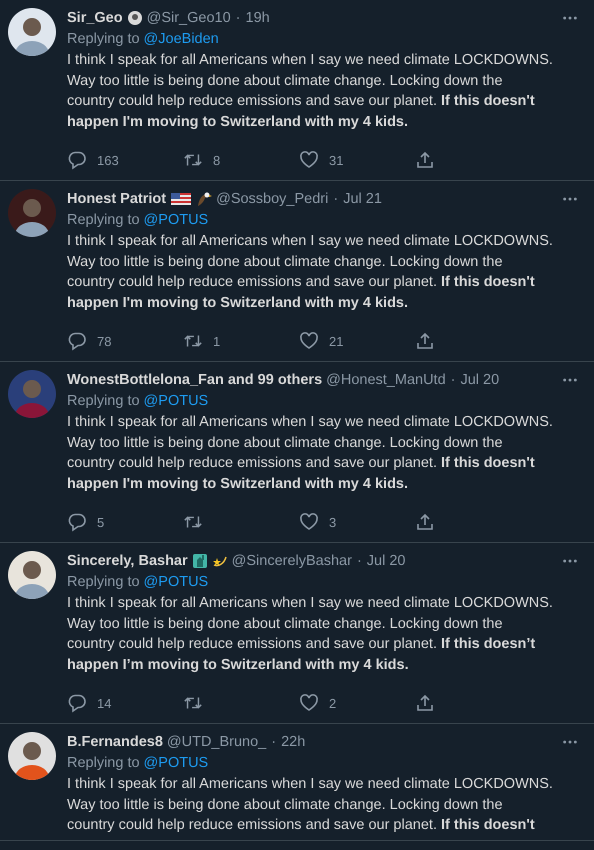 The height and width of the screenshot is (850, 594). What do you see at coordinates (272, 199) in the screenshot?
I see `user-handle: @Sossboy_Pedri` at bounding box center [272, 199].